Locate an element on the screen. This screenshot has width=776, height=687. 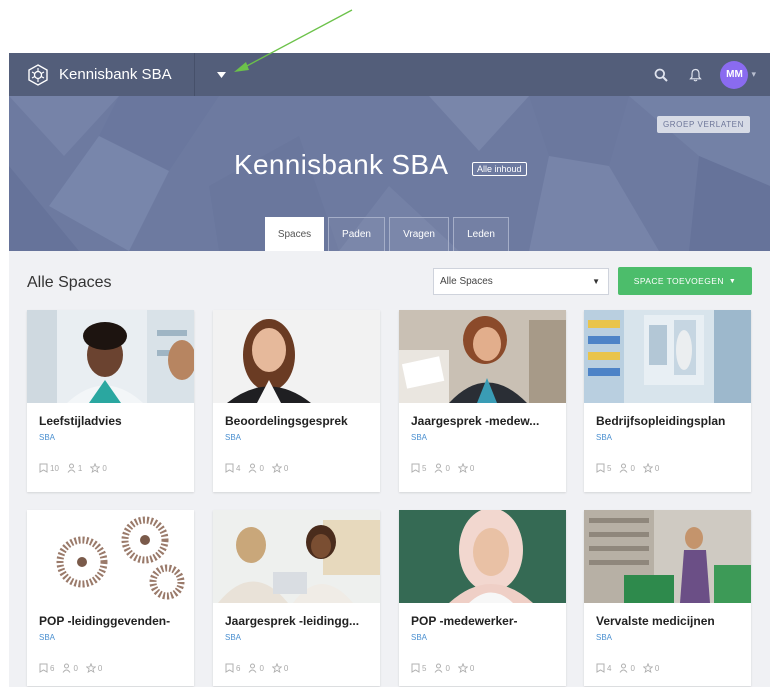
group-dropdown-button is located at coordinates (221, 74).